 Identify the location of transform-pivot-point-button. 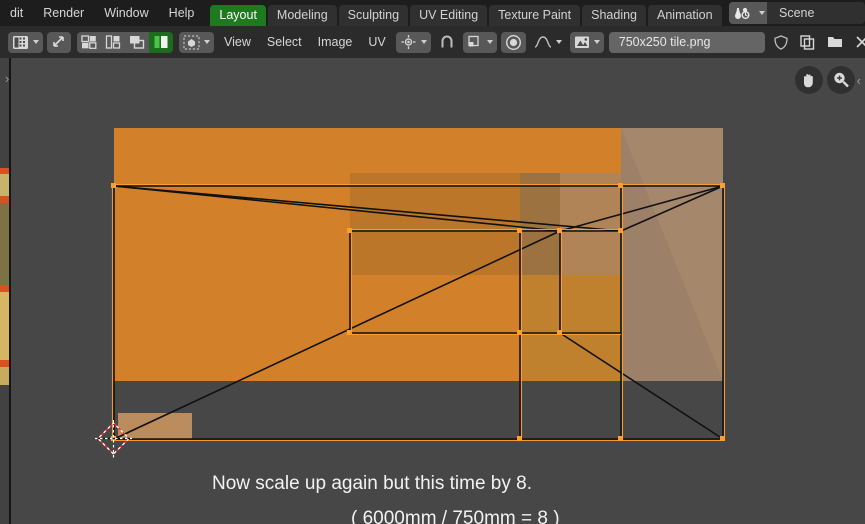
(413, 42).